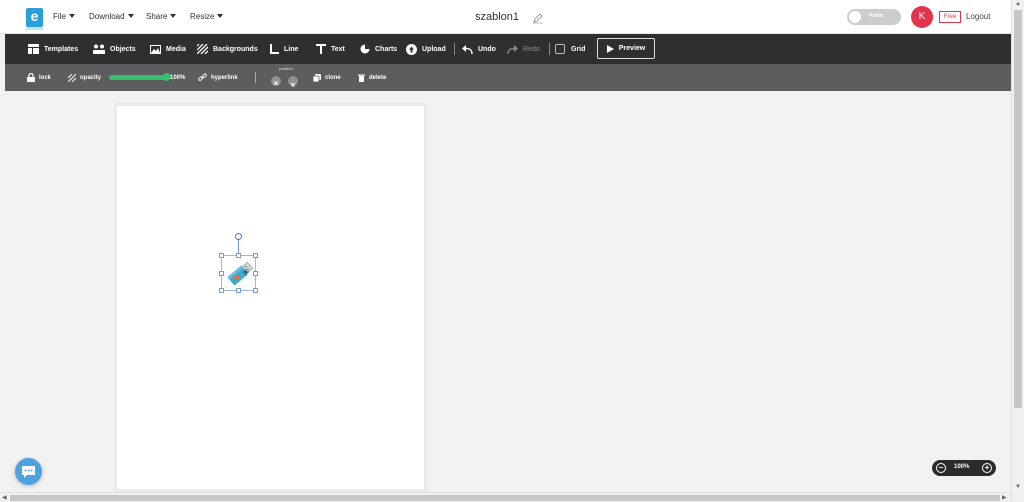  Describe the element at coordinates (365, 49) in the screenshot. I see `pie-chart-icon` at that location.